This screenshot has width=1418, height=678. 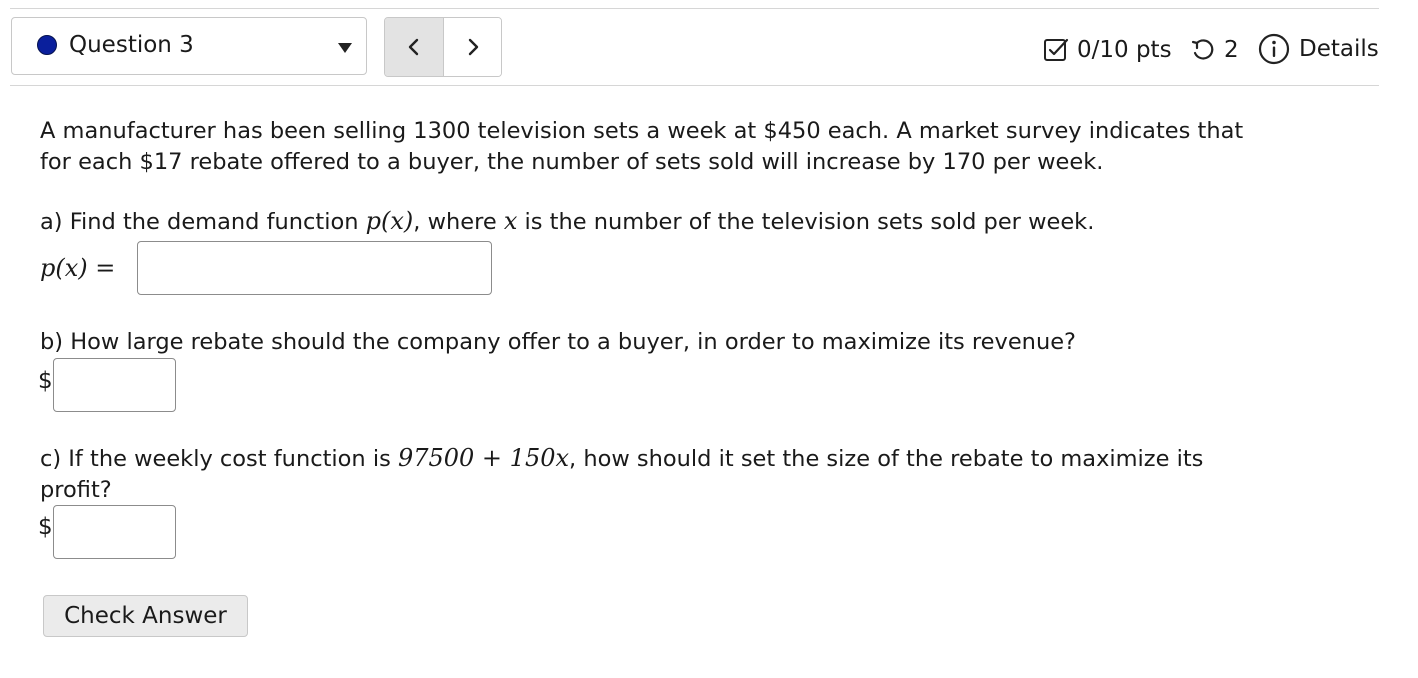 What do you see at coordinates (389, 221) in the screenshot?
I see `part-a-function: p(x)` at bounding box center [389, 221].